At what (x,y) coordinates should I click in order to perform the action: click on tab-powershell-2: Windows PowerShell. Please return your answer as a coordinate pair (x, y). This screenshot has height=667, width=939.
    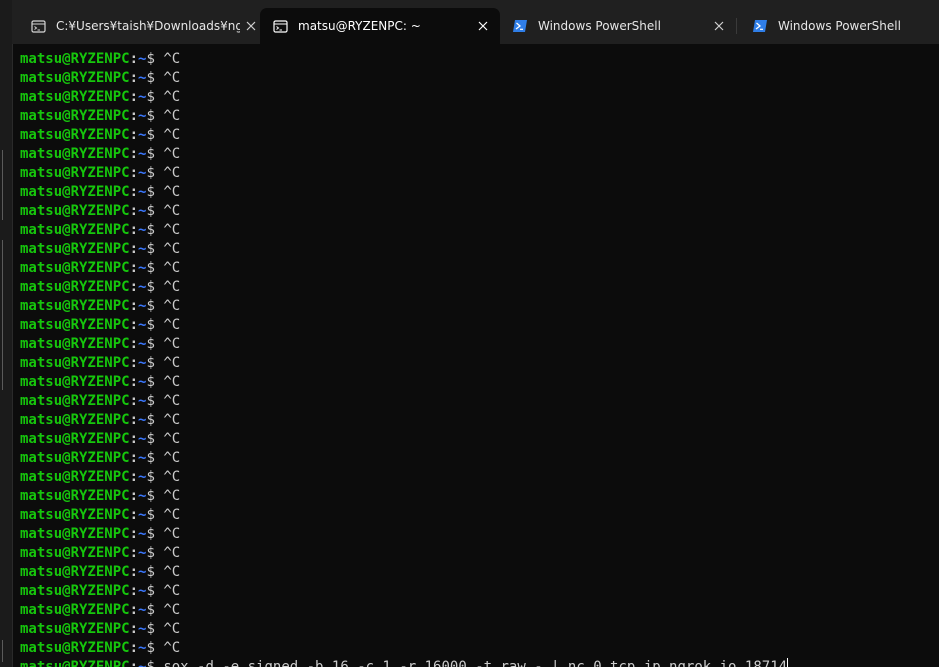
    Looking at the image, I should click on (839, 26).